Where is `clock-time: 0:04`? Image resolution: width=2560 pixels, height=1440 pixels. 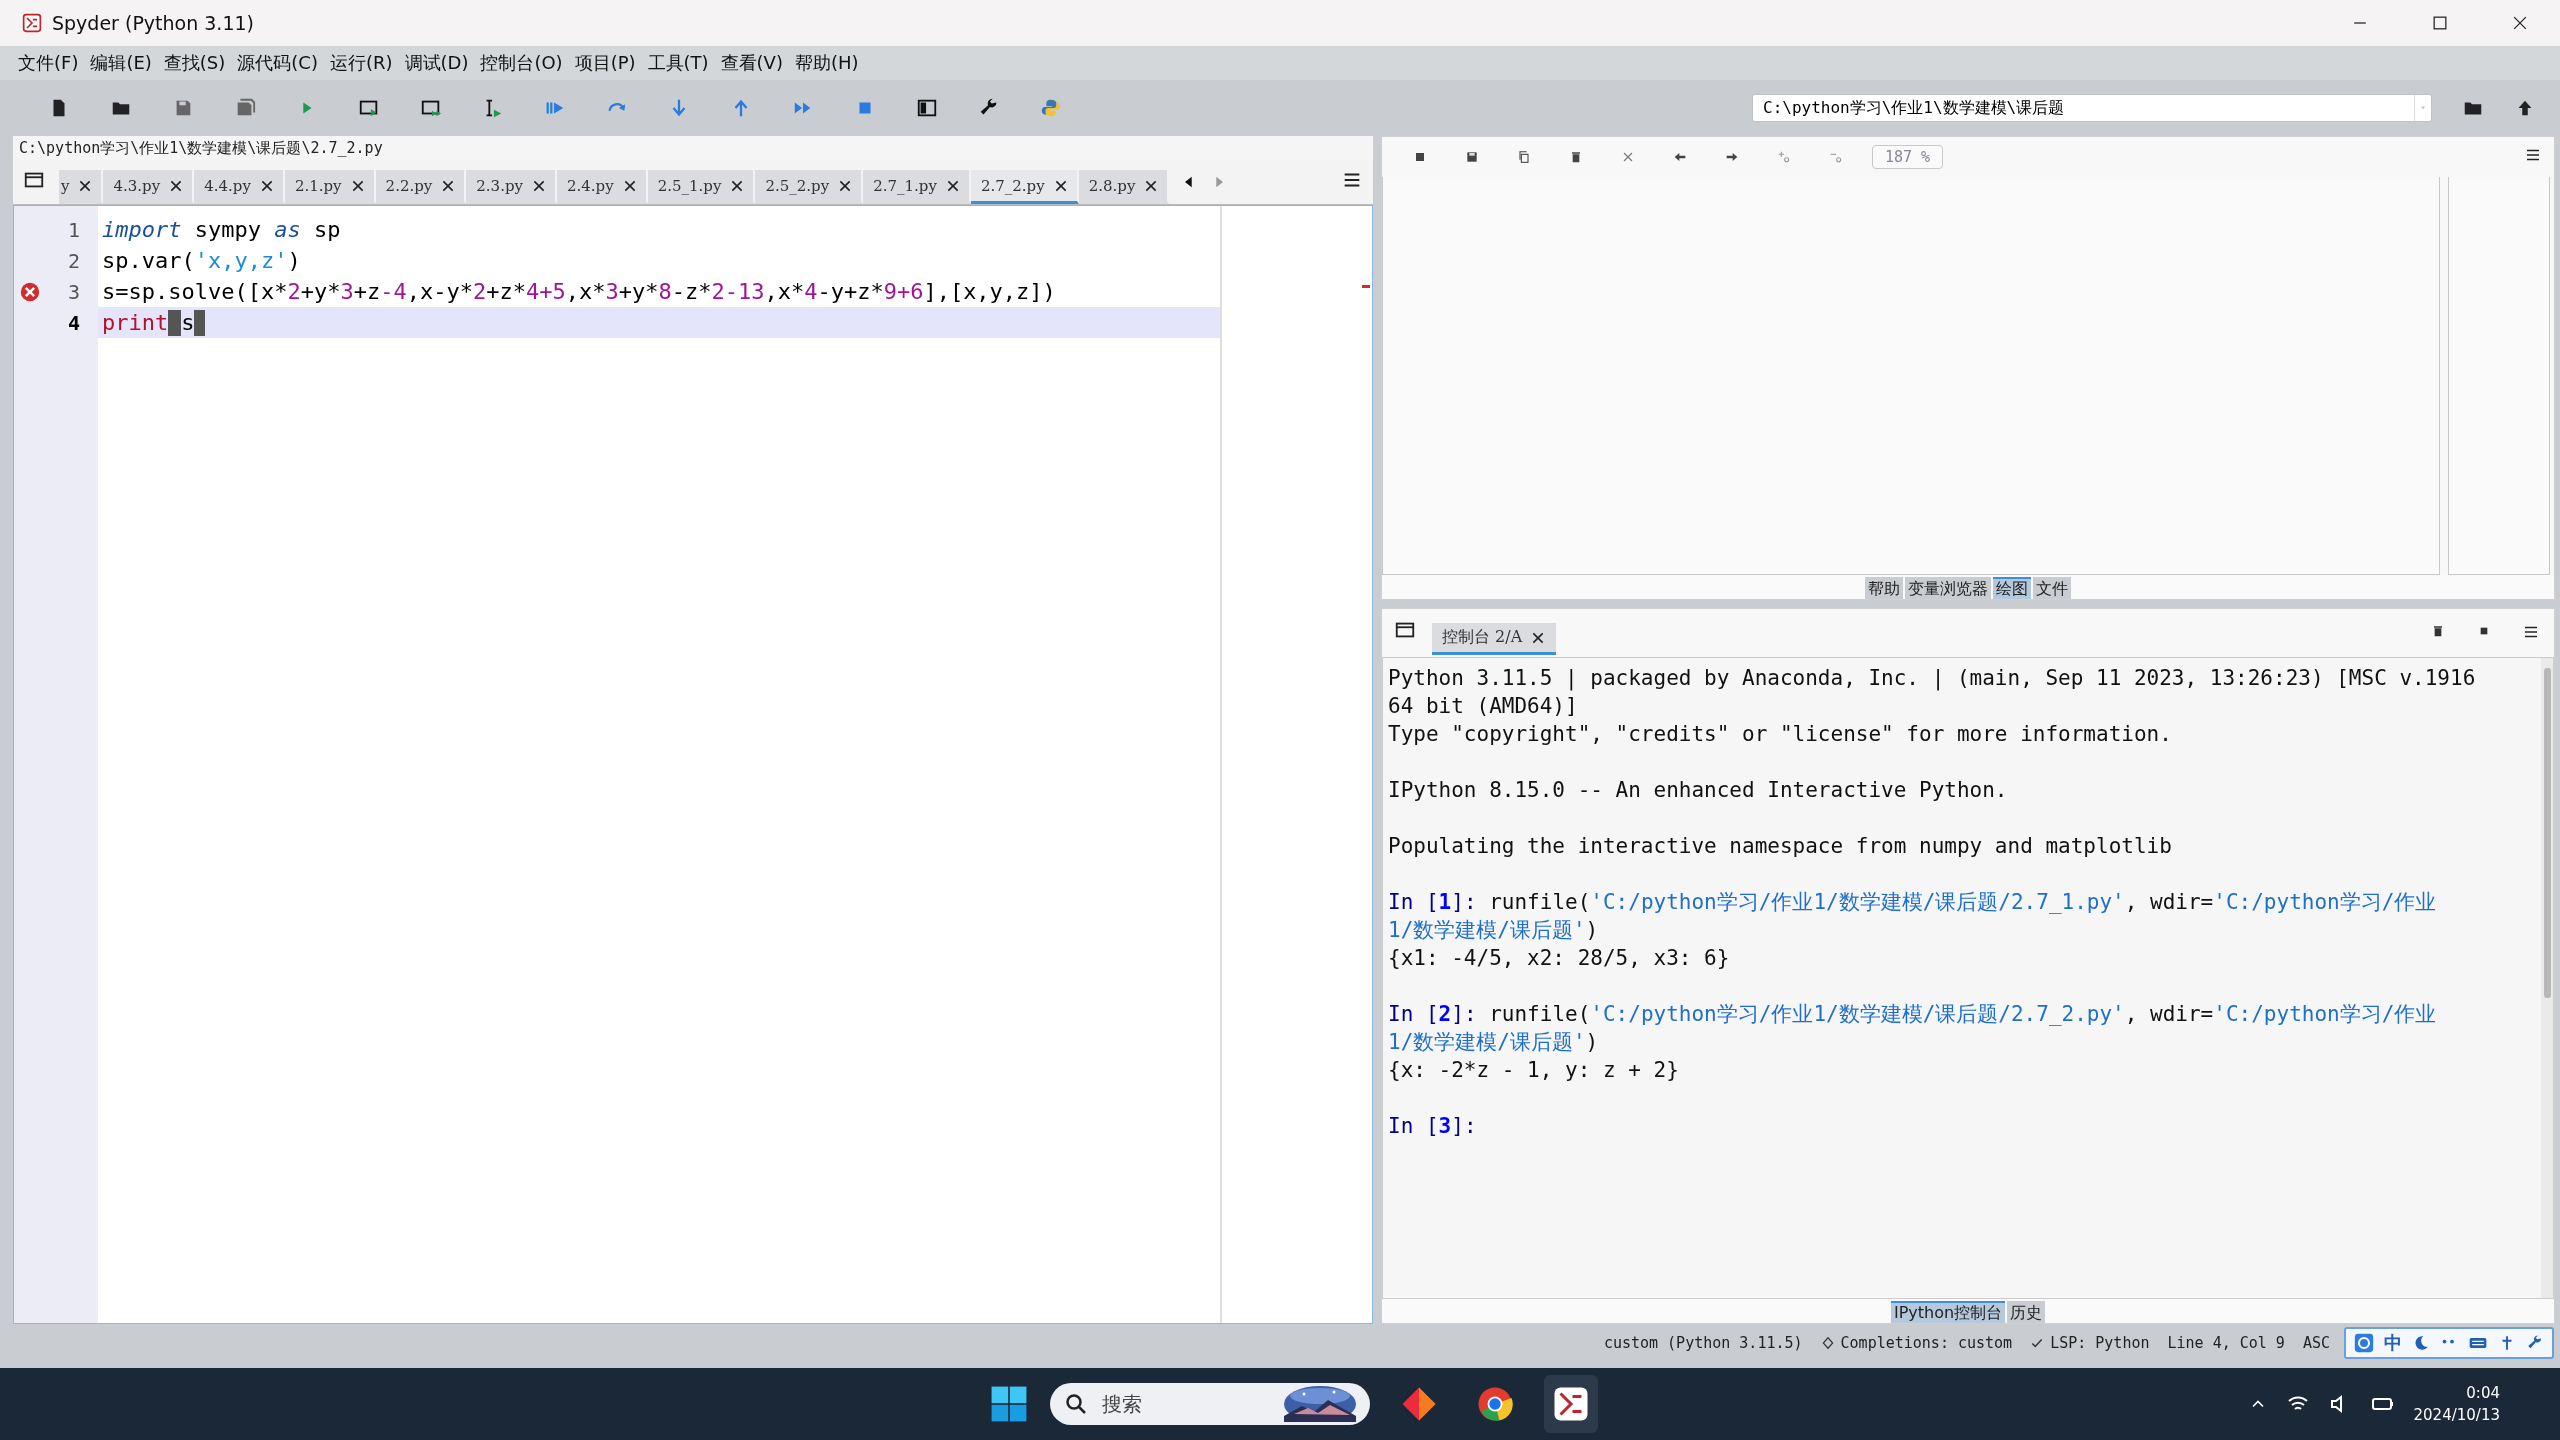
clock-time: 0:04 is located at coordinates (2483, 1393).